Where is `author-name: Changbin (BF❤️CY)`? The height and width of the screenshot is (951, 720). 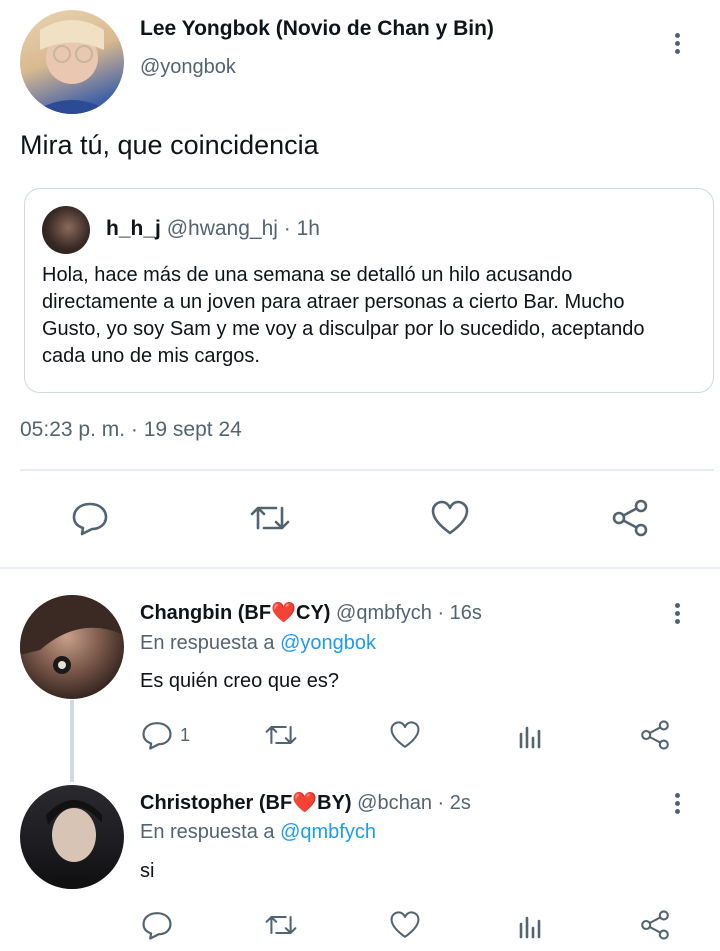 author-name: Changbin (BF❤️CY) is located at coordinates (235, 613).